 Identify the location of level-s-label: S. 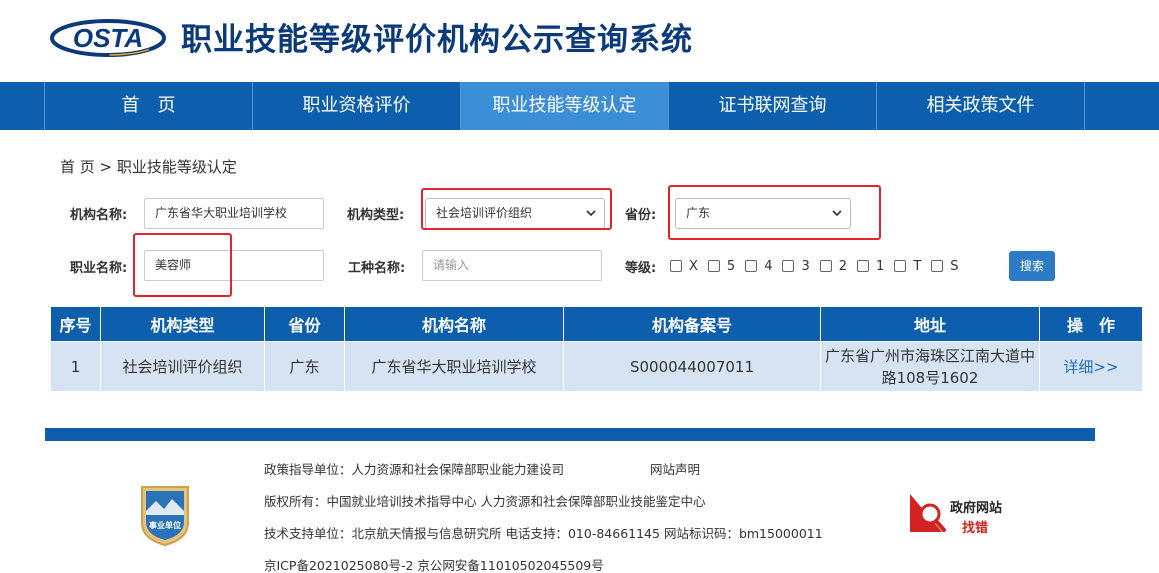
(954, 266).